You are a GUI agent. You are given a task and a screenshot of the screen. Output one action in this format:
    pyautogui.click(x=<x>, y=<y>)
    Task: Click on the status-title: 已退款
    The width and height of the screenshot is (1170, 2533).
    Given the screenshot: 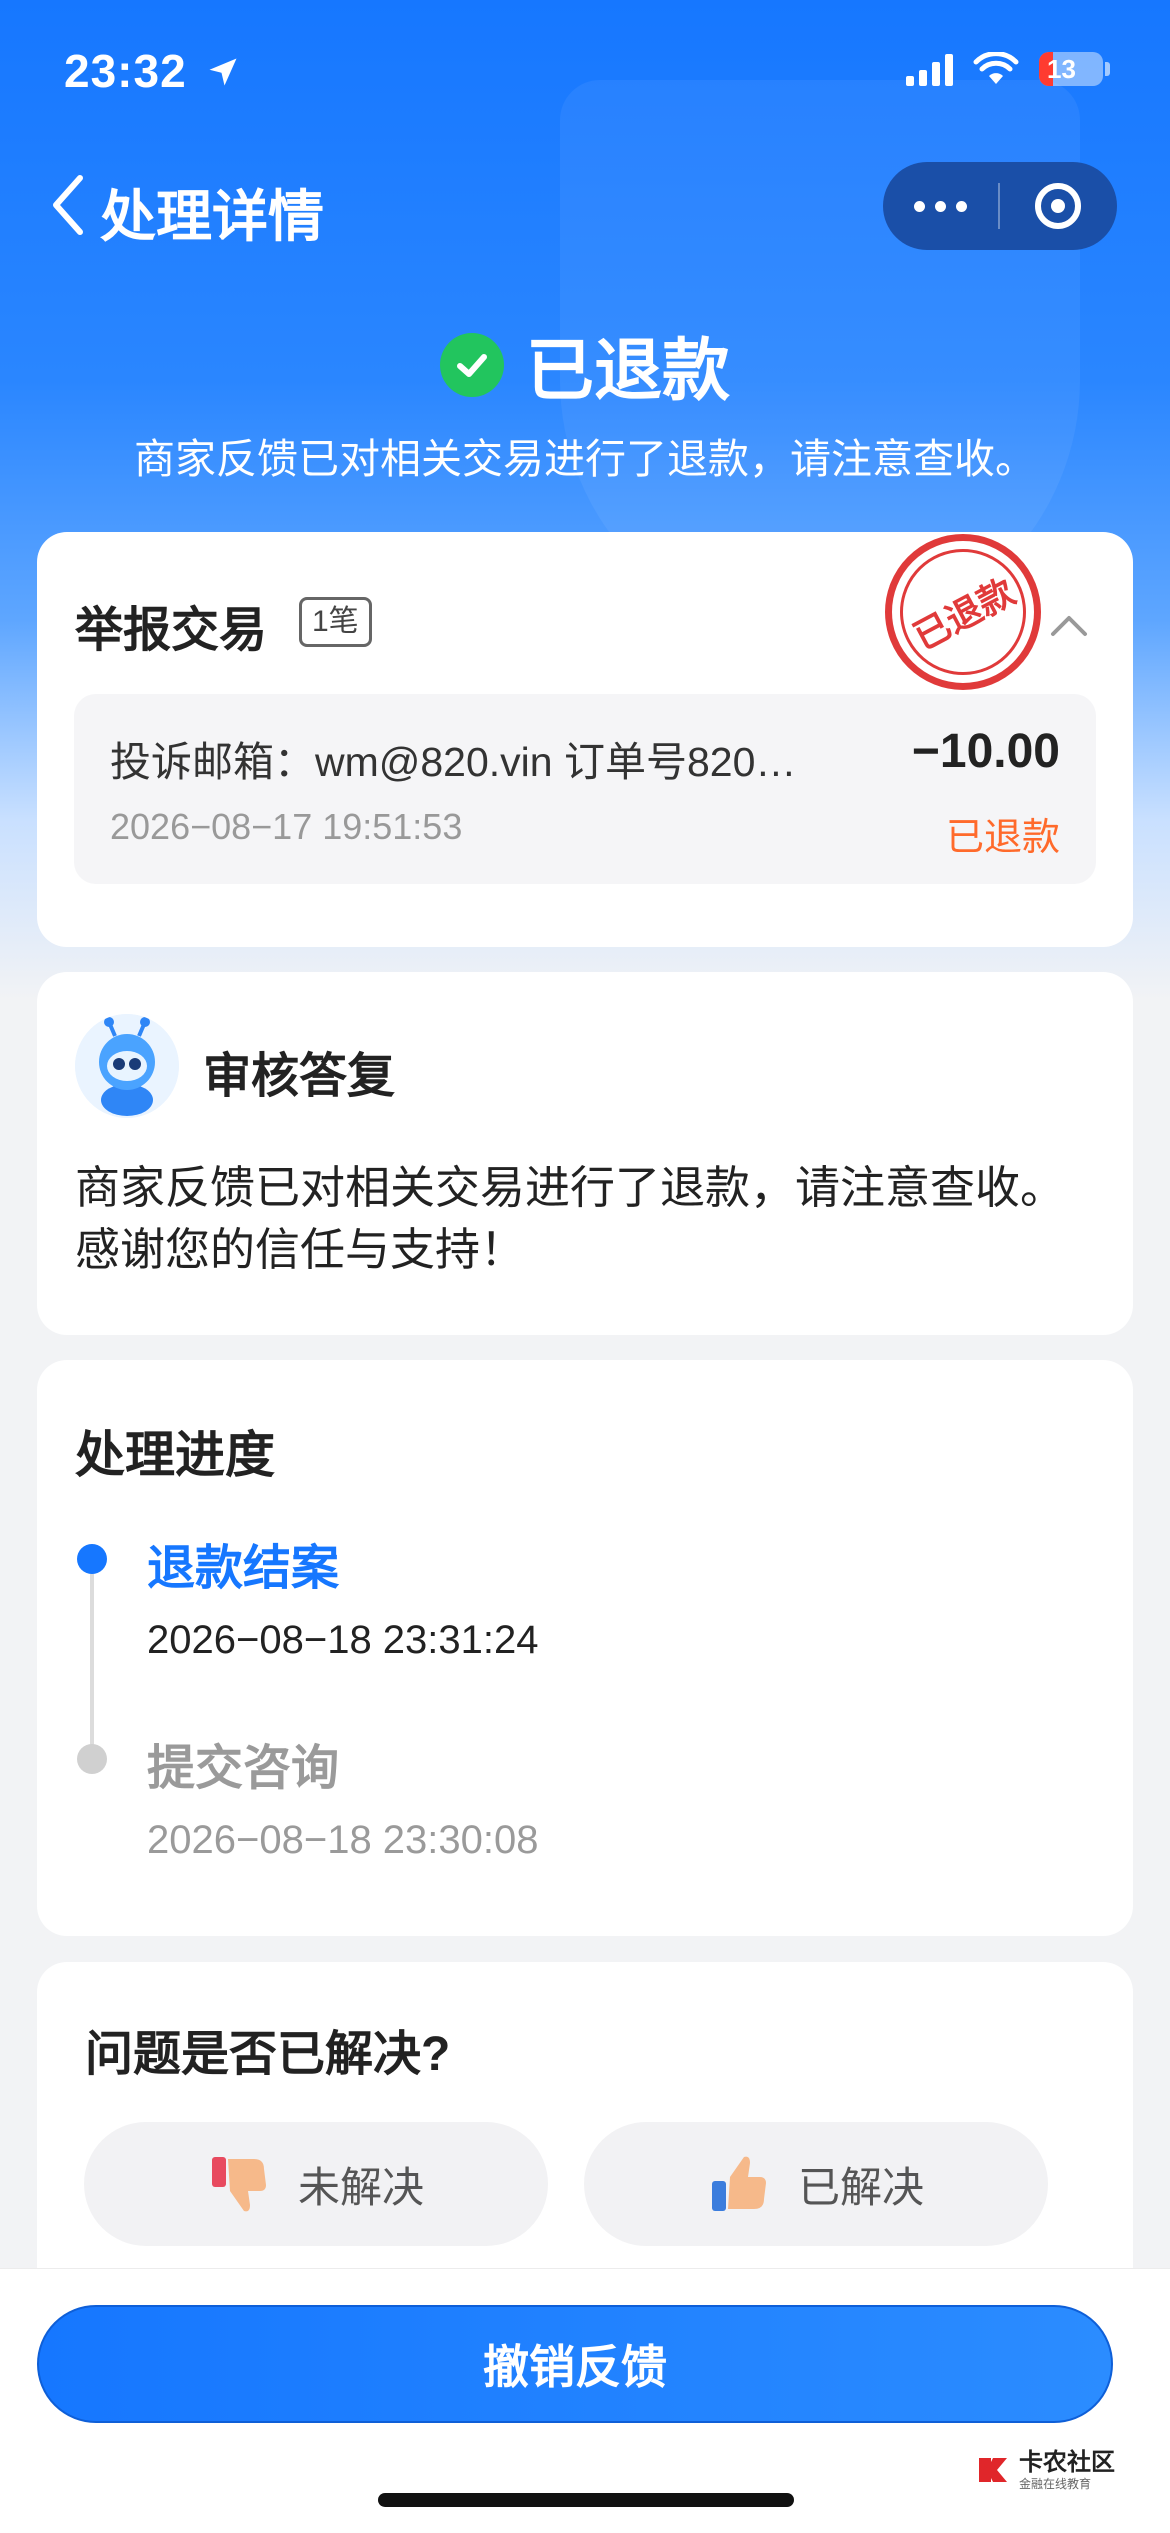 What is the action you would take?
    pyautogui.click(x=627, y=371)
    